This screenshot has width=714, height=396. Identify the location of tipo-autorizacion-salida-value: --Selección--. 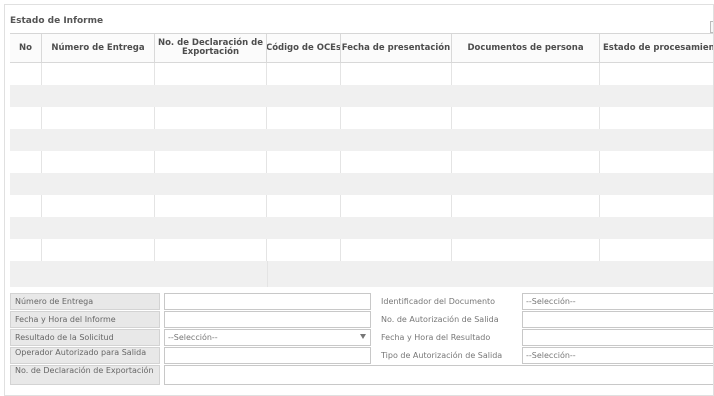
(551, 355).